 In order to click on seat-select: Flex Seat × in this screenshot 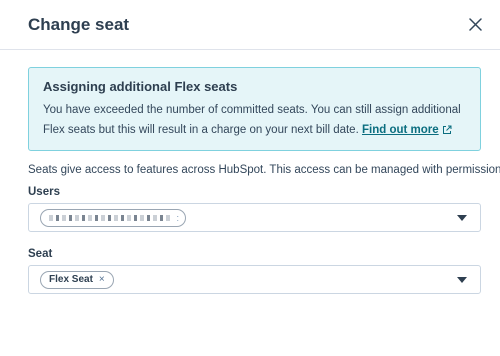, I will do `click(254, 279)`.